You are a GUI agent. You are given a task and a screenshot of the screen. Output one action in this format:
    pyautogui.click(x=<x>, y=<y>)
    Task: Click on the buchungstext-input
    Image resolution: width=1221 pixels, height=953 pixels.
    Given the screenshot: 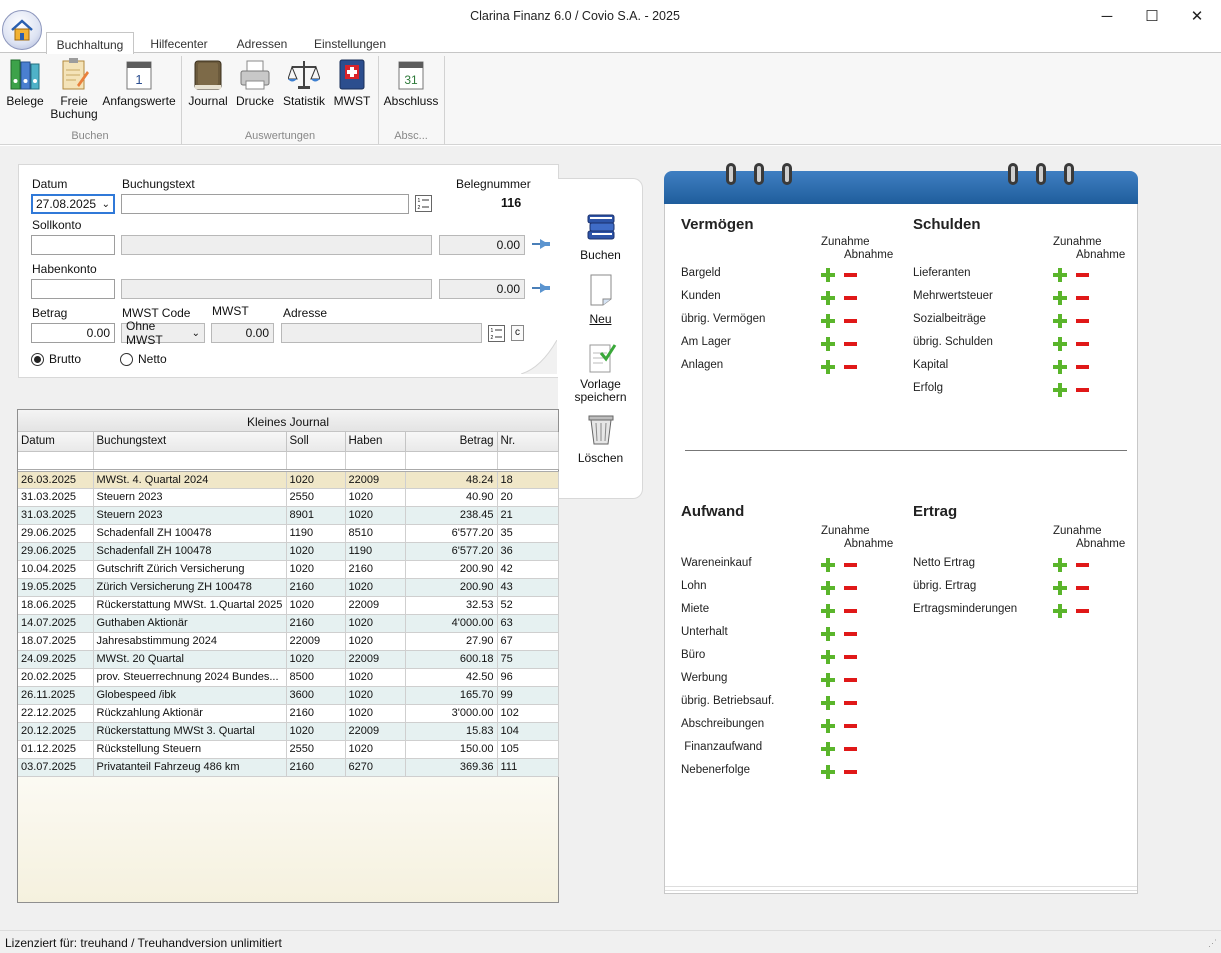 What is the action you would take?
    pyautogui.click(x=265, y=204)
    